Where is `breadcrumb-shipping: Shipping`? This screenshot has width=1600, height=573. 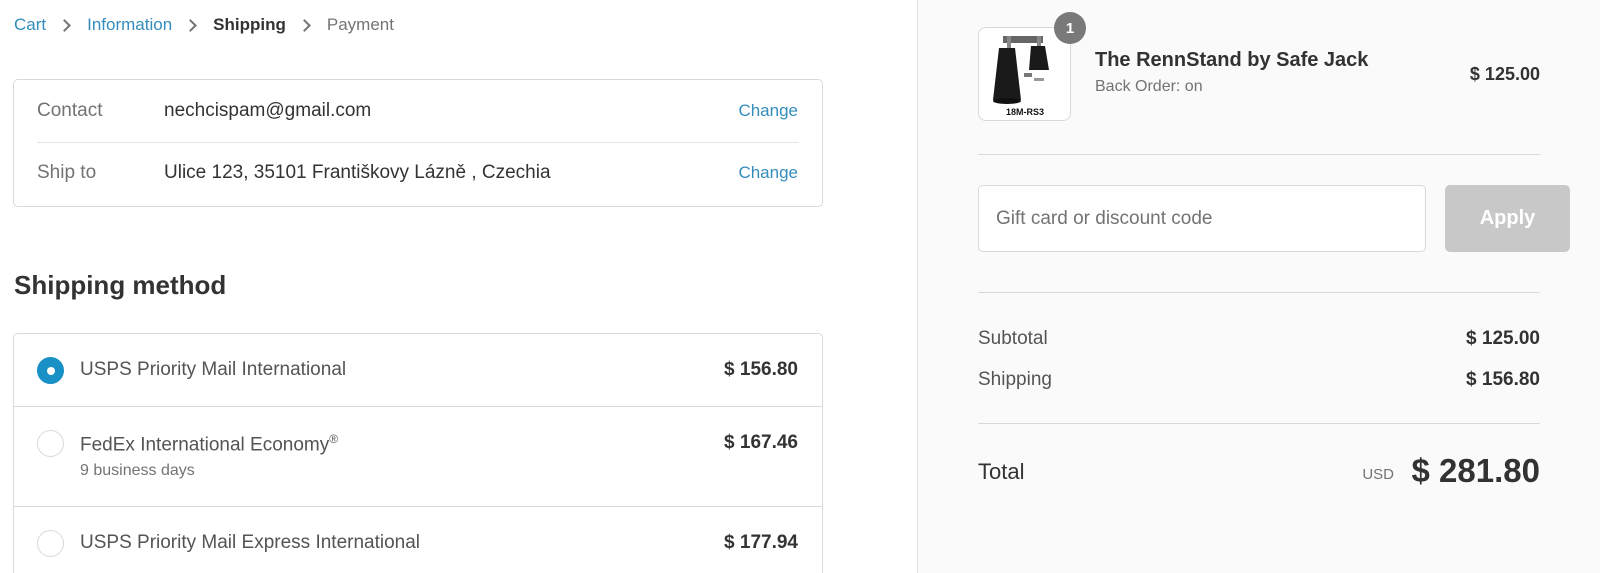
breadcrumb-shipping: Shipping is located at coordinates (249, 24).